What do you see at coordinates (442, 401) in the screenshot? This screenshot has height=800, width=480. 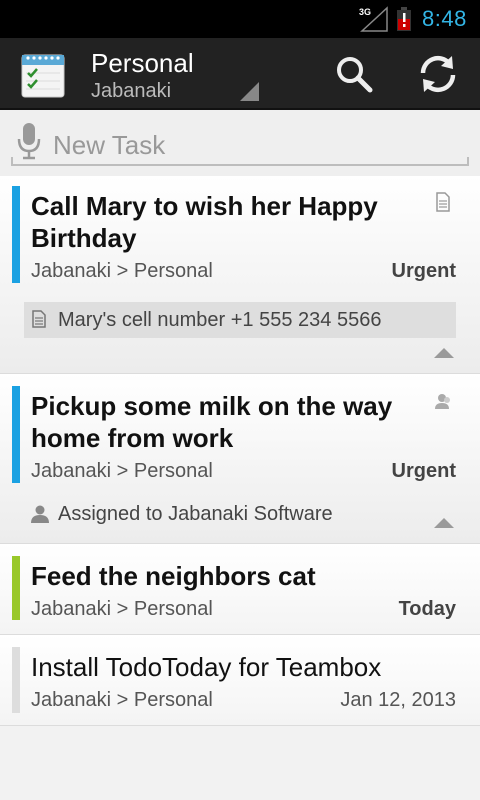 I see `people-indicator-icon` at bounding box center [442, 401].